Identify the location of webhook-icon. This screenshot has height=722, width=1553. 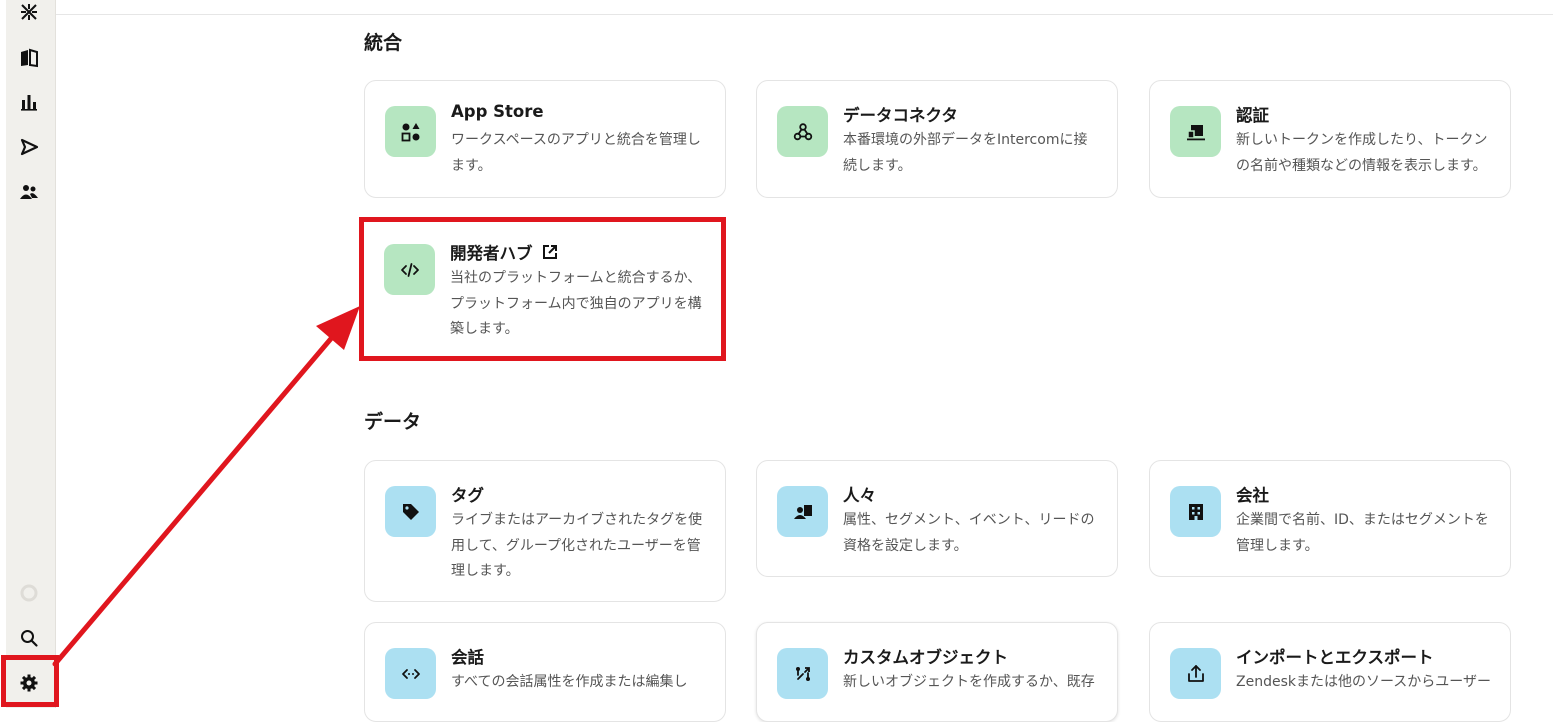
(802, 131).